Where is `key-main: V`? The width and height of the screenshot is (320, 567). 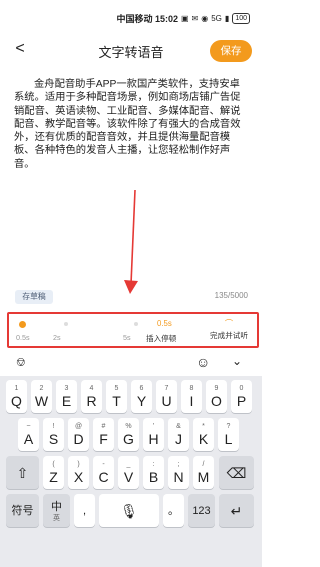 key-main: V is located at coordinates (128, 476).